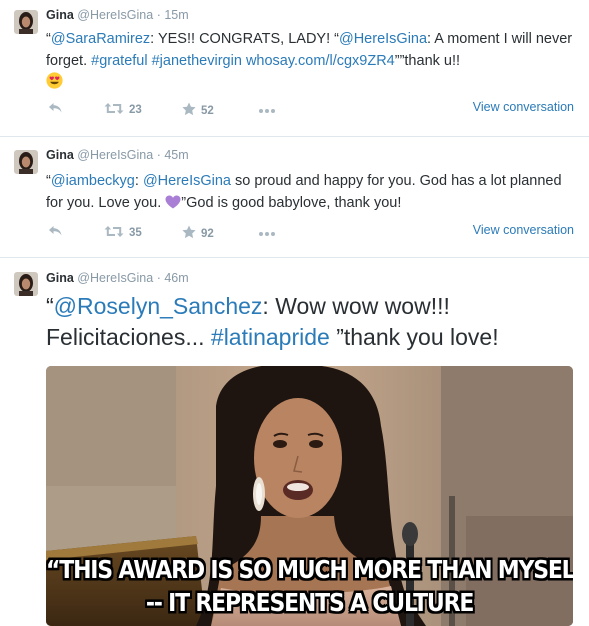 This screenshot has height=626, width=589. I want to click on mention-link: @SaraRamirez, so click(100, 39).